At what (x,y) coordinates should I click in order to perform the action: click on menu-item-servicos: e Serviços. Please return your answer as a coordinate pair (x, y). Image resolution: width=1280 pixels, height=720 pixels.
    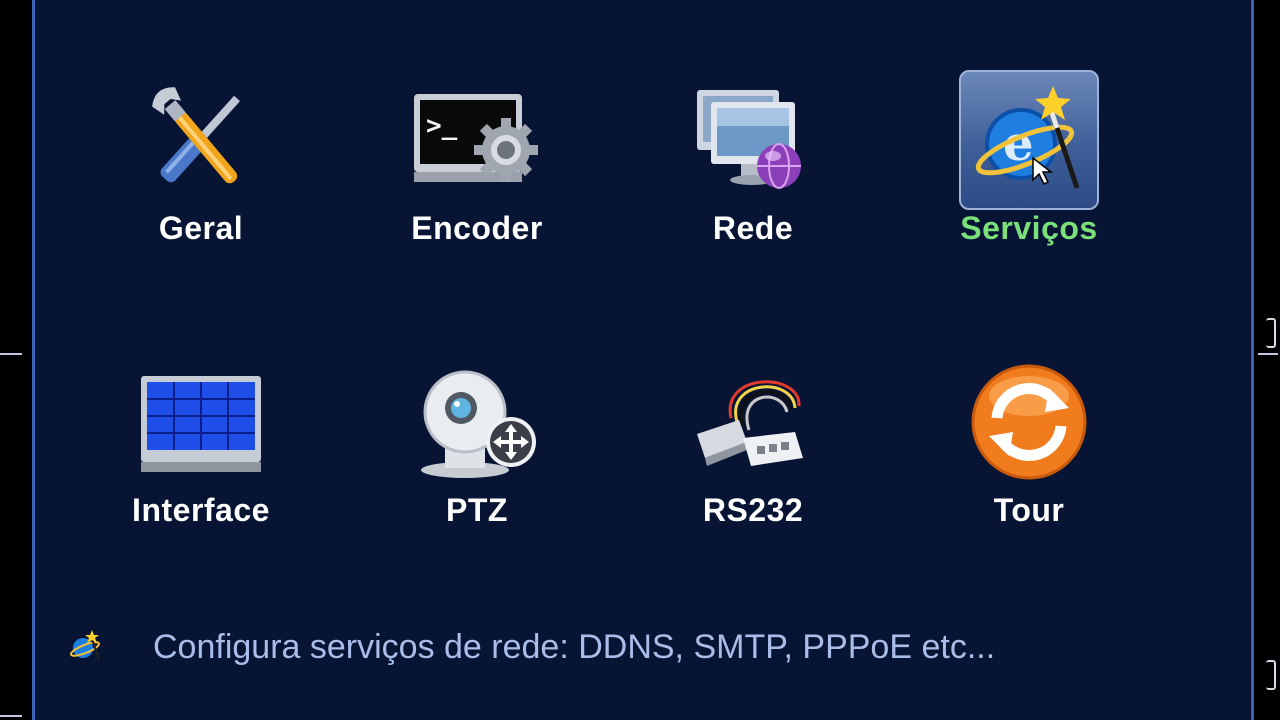
    Looking at the image, I should click on (1029, 165).